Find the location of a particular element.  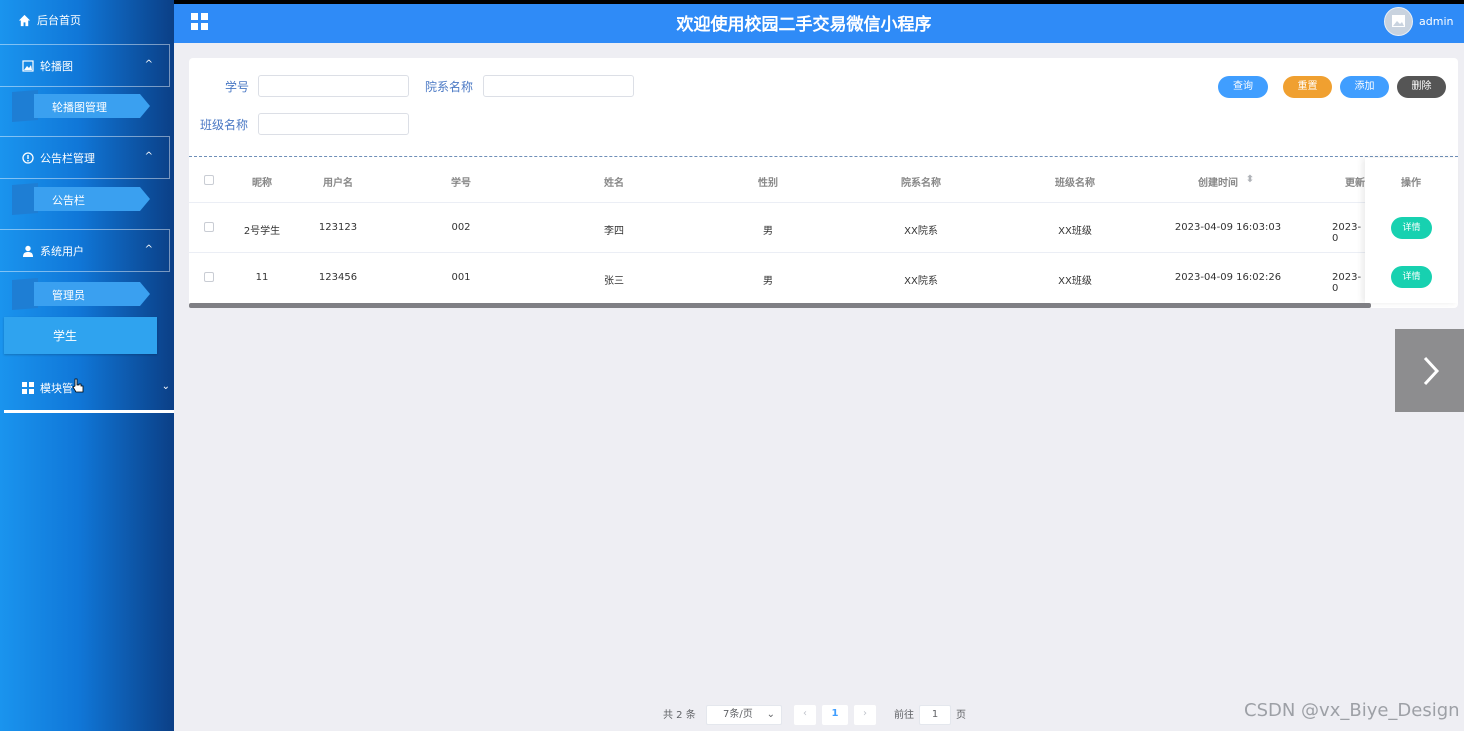

info-icon is located at coordinates (28, 157).